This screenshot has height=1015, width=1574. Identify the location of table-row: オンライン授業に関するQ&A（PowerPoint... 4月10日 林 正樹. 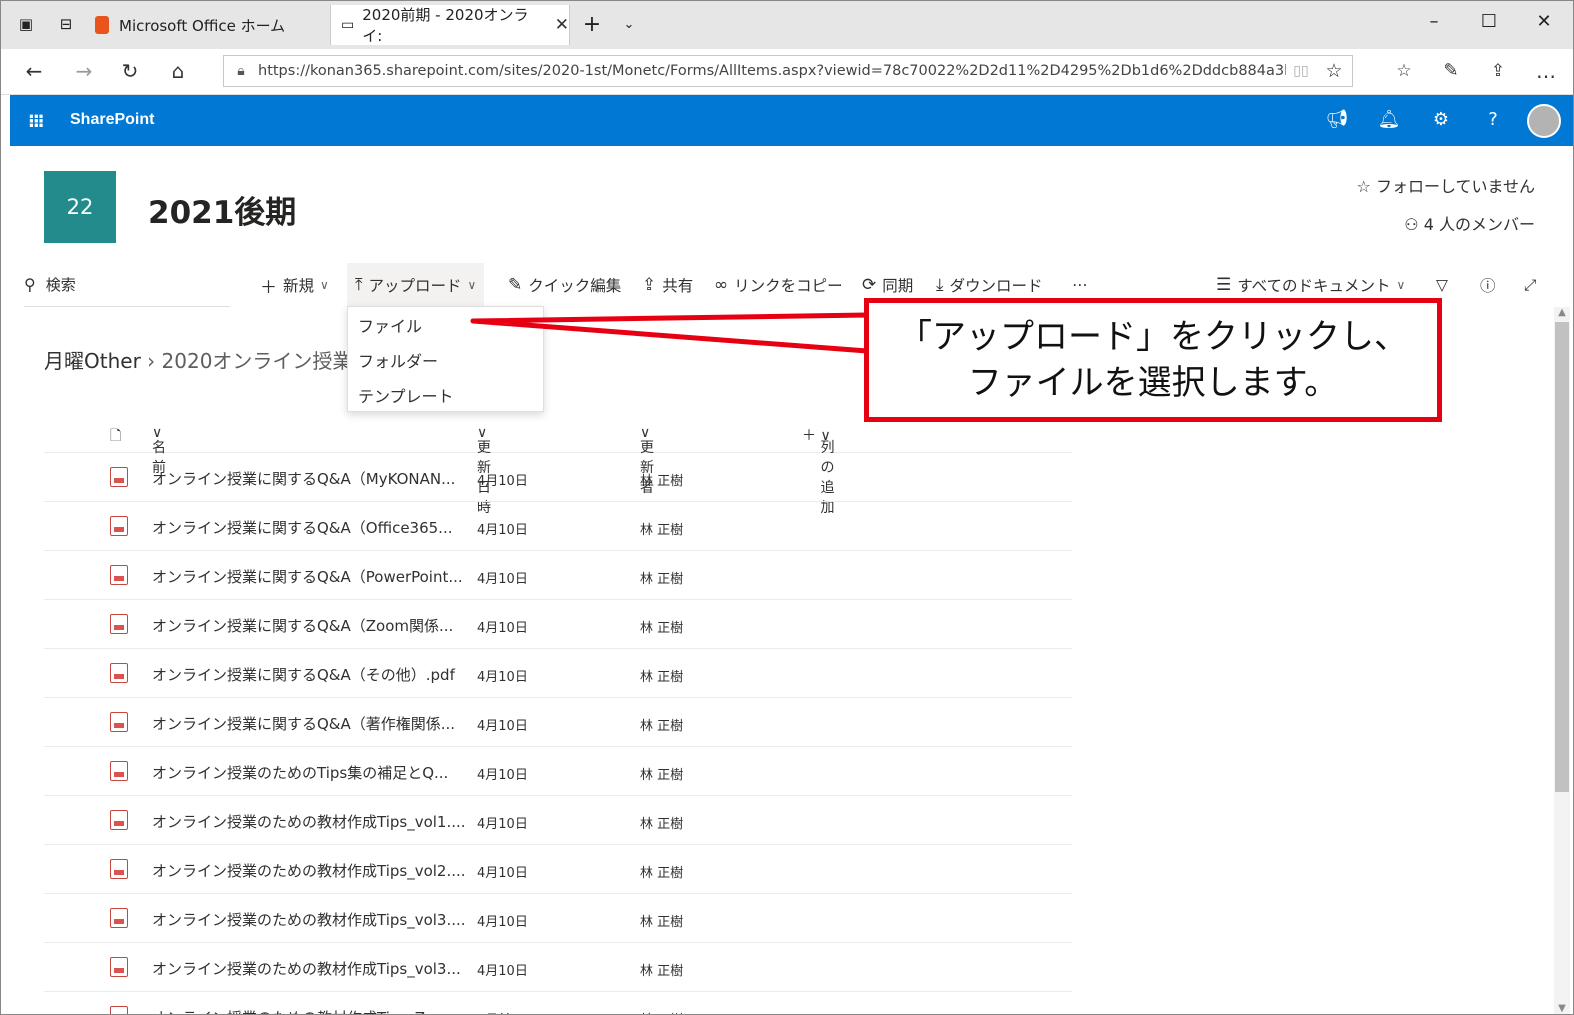
(558, 575).